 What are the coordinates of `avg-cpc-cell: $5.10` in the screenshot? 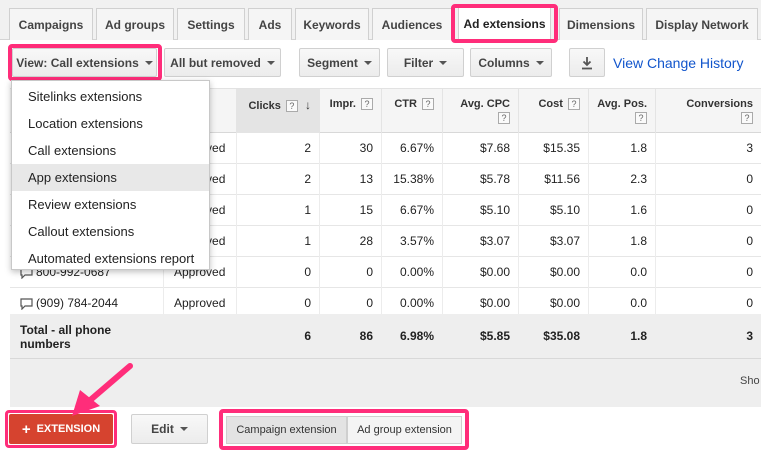 It's located at (480, 210).